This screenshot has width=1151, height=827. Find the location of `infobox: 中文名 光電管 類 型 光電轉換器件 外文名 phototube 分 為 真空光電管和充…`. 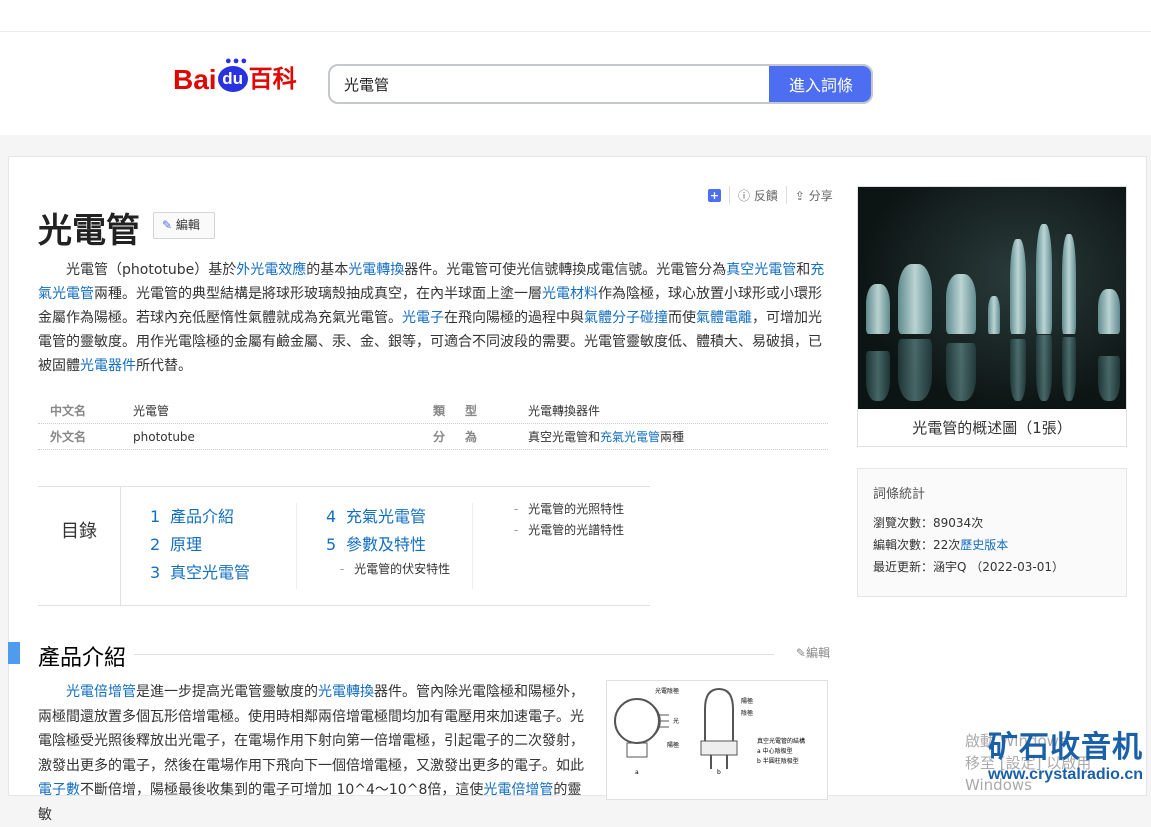

infobox: 中文名 光電管 類 型 光電轉換器件 外文名 phototube 分 為 真空光電管和充… is located at coordinates (433, 424).